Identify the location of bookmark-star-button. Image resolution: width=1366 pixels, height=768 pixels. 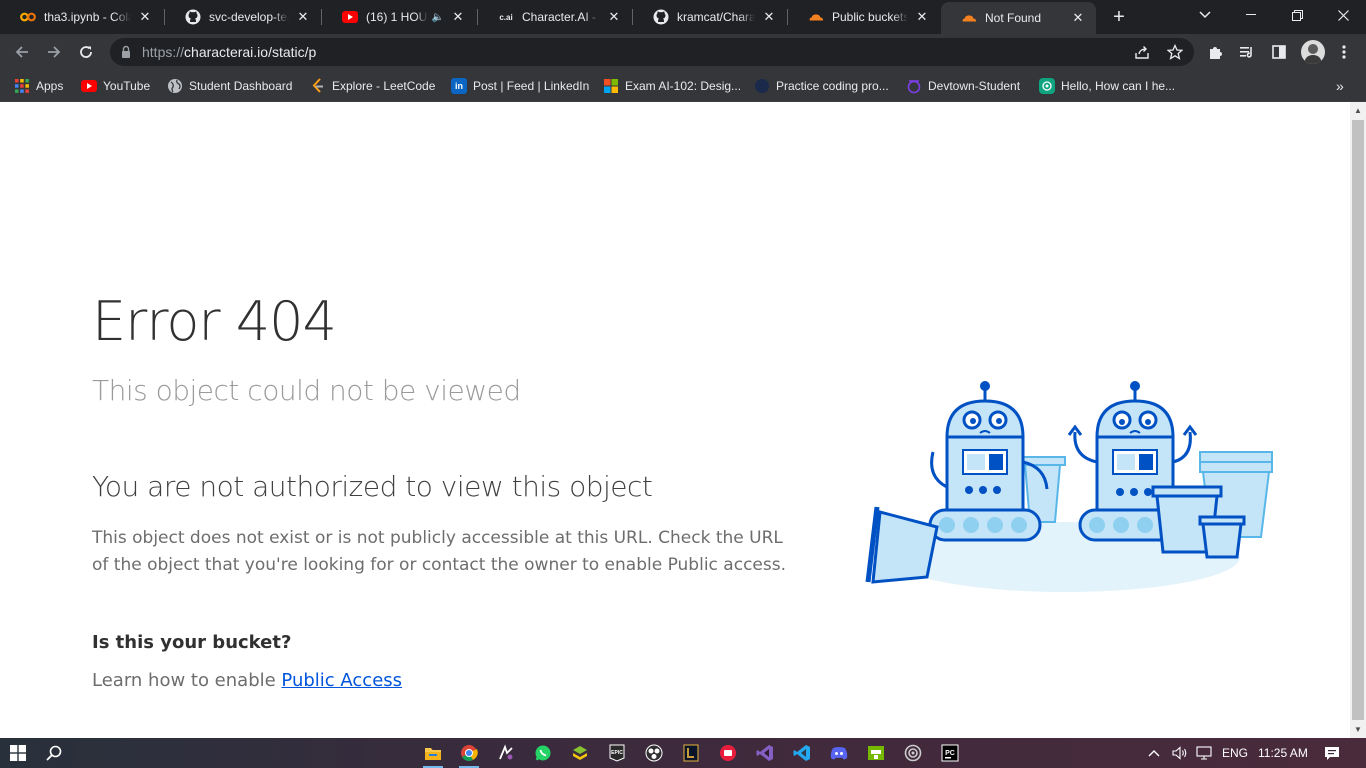
(1175, 52).